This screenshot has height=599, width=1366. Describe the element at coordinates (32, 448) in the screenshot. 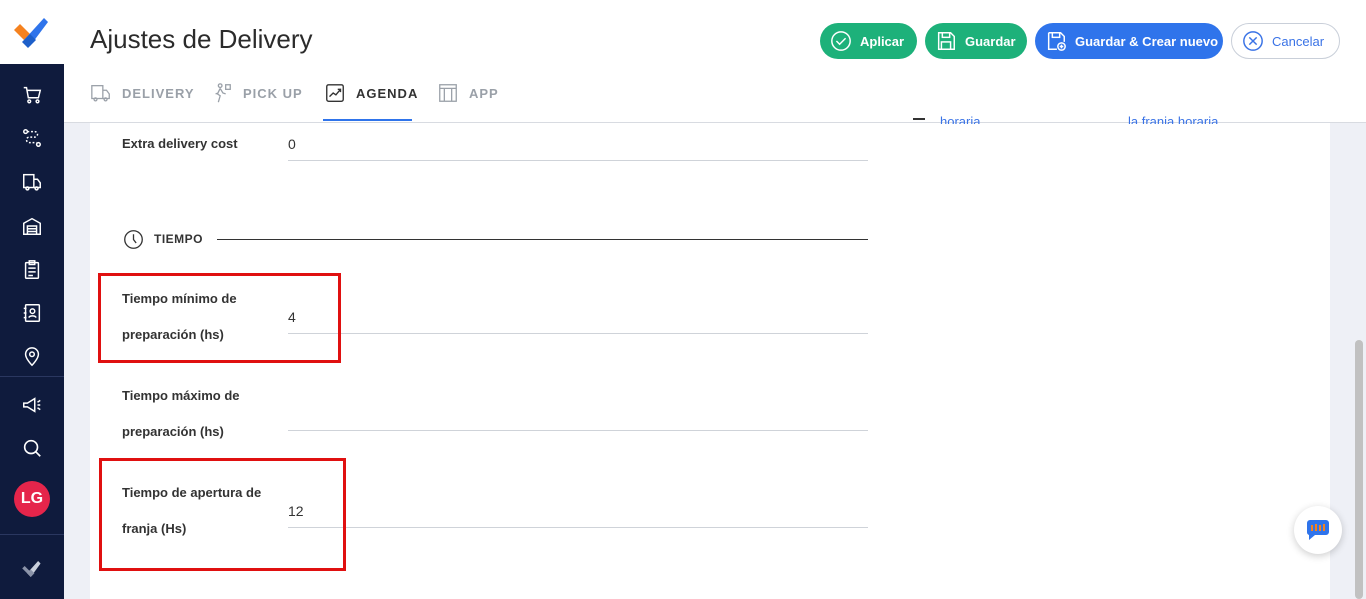

I see `search-icon` at that location.